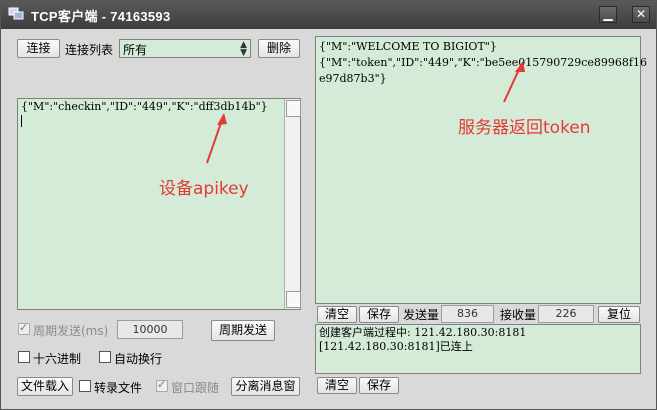  I want to click on log-line-1: 创建客户端过程中: 121.42.180.30:8181, so click(423, 332).